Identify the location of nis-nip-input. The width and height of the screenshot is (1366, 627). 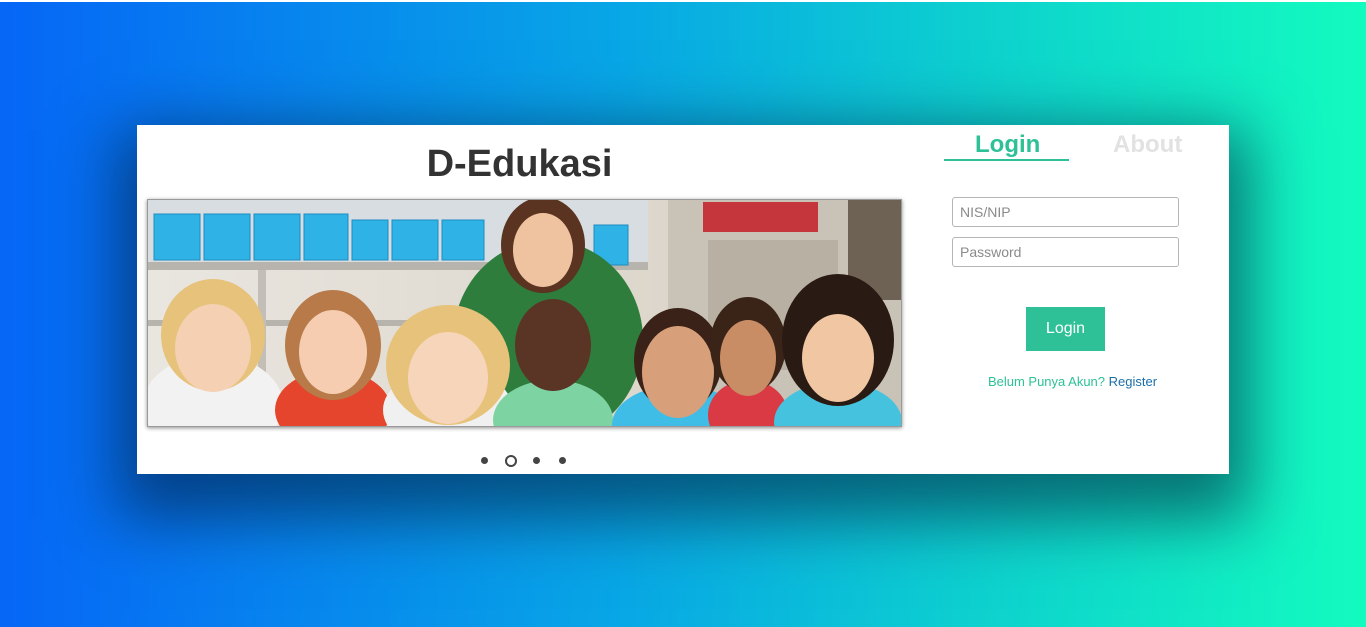
(1065, 212).